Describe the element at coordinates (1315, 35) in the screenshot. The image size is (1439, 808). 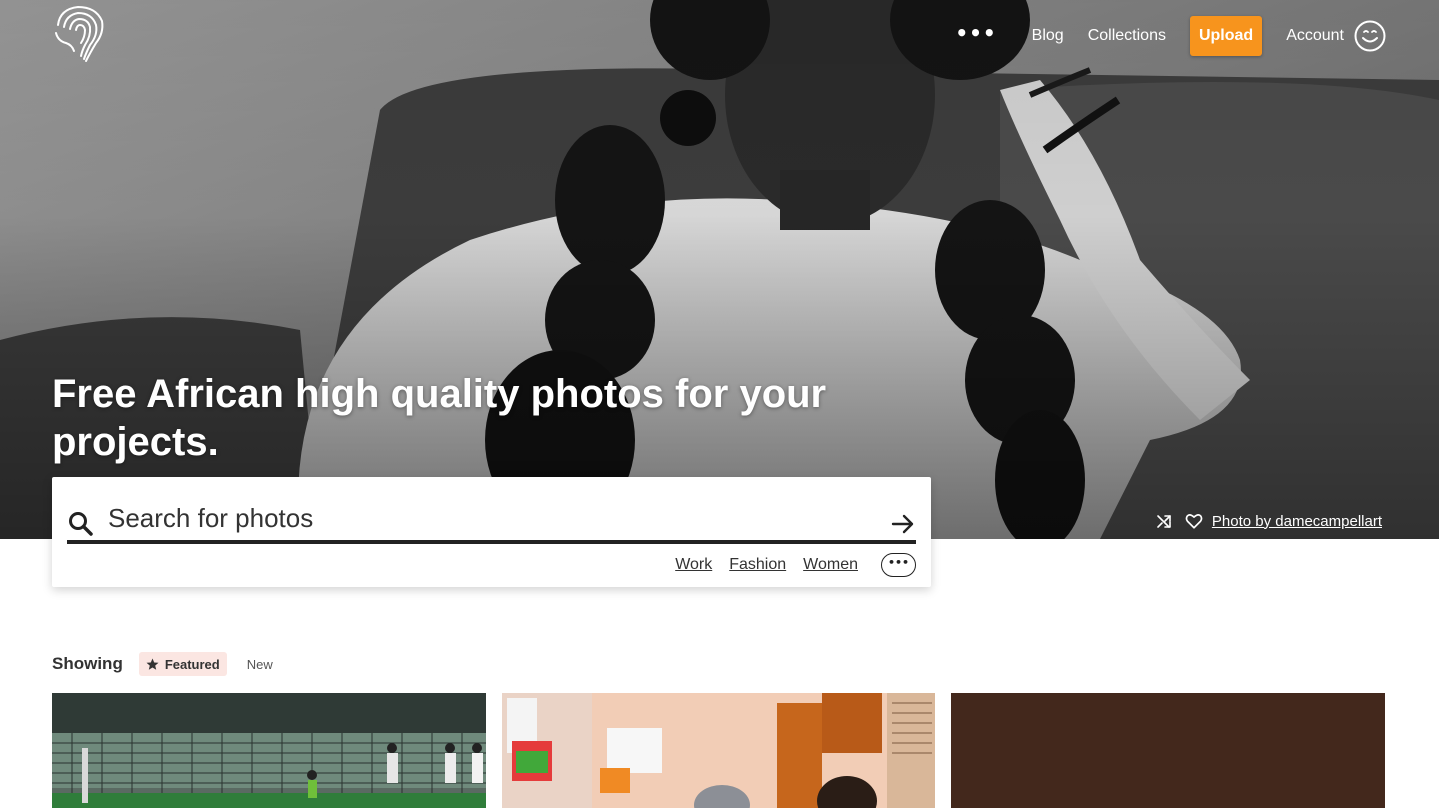
I see `account-label: Account` at that location.